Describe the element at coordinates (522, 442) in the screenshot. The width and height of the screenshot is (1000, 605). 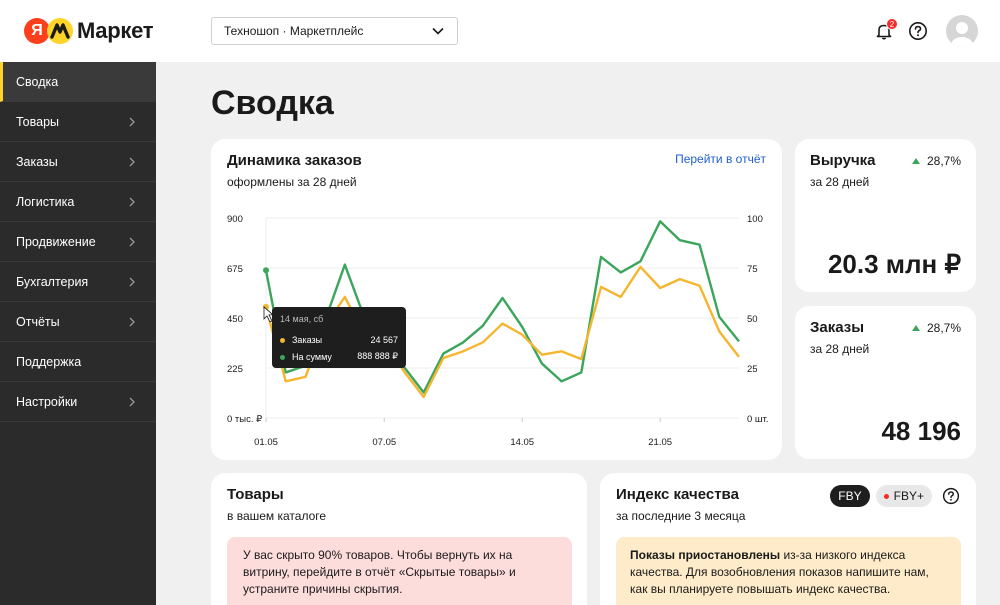
I see `x-axis-tick: 14.05` at that location.